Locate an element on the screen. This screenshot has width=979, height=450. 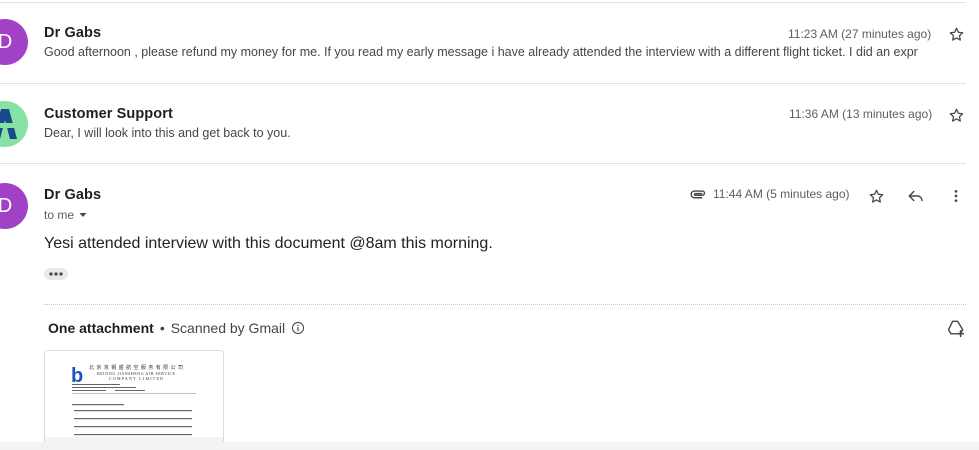
show-trimmed-content-button is located at coordinates (56, 274).